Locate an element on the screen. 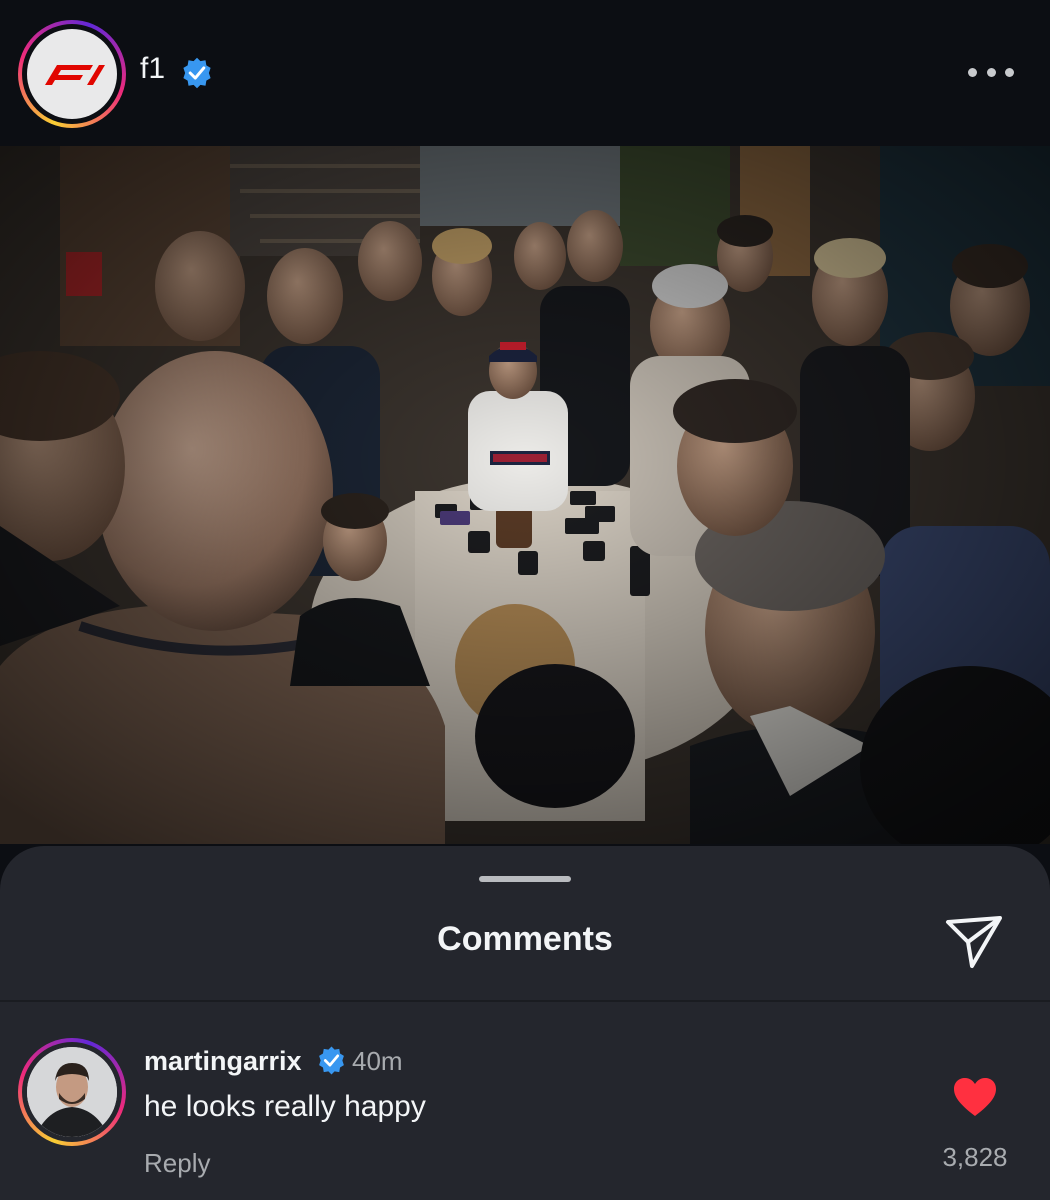 This screenshot has height=1200, width=1050. account-avatar is located at coordinates (72, 74).